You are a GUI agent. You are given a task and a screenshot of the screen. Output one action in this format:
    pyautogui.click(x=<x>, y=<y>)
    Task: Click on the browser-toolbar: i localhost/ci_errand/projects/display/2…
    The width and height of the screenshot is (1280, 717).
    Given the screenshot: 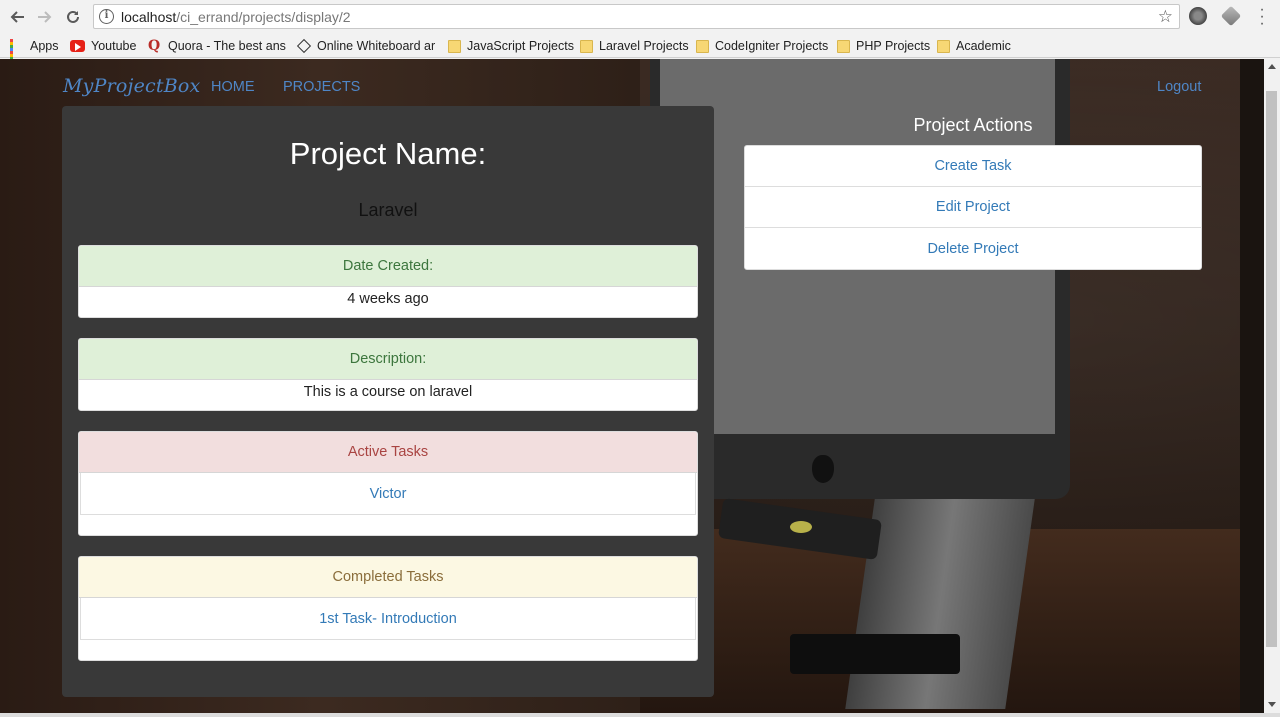 What is the action you would take?
    pyautogui.click(x=640, y=16)
    